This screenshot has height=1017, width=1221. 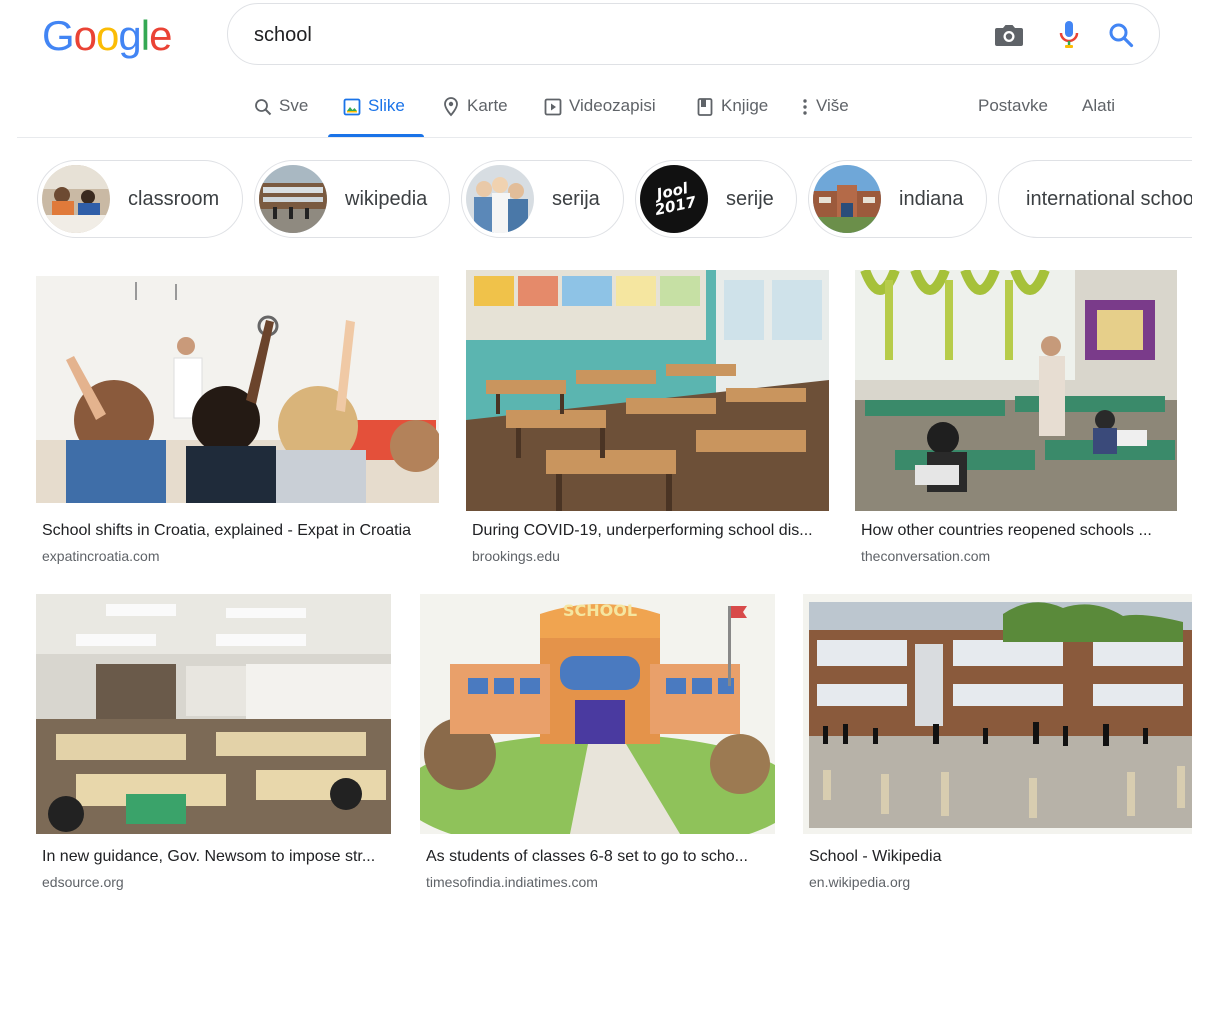 I want to click on search-input, so click(x=604, y=35).